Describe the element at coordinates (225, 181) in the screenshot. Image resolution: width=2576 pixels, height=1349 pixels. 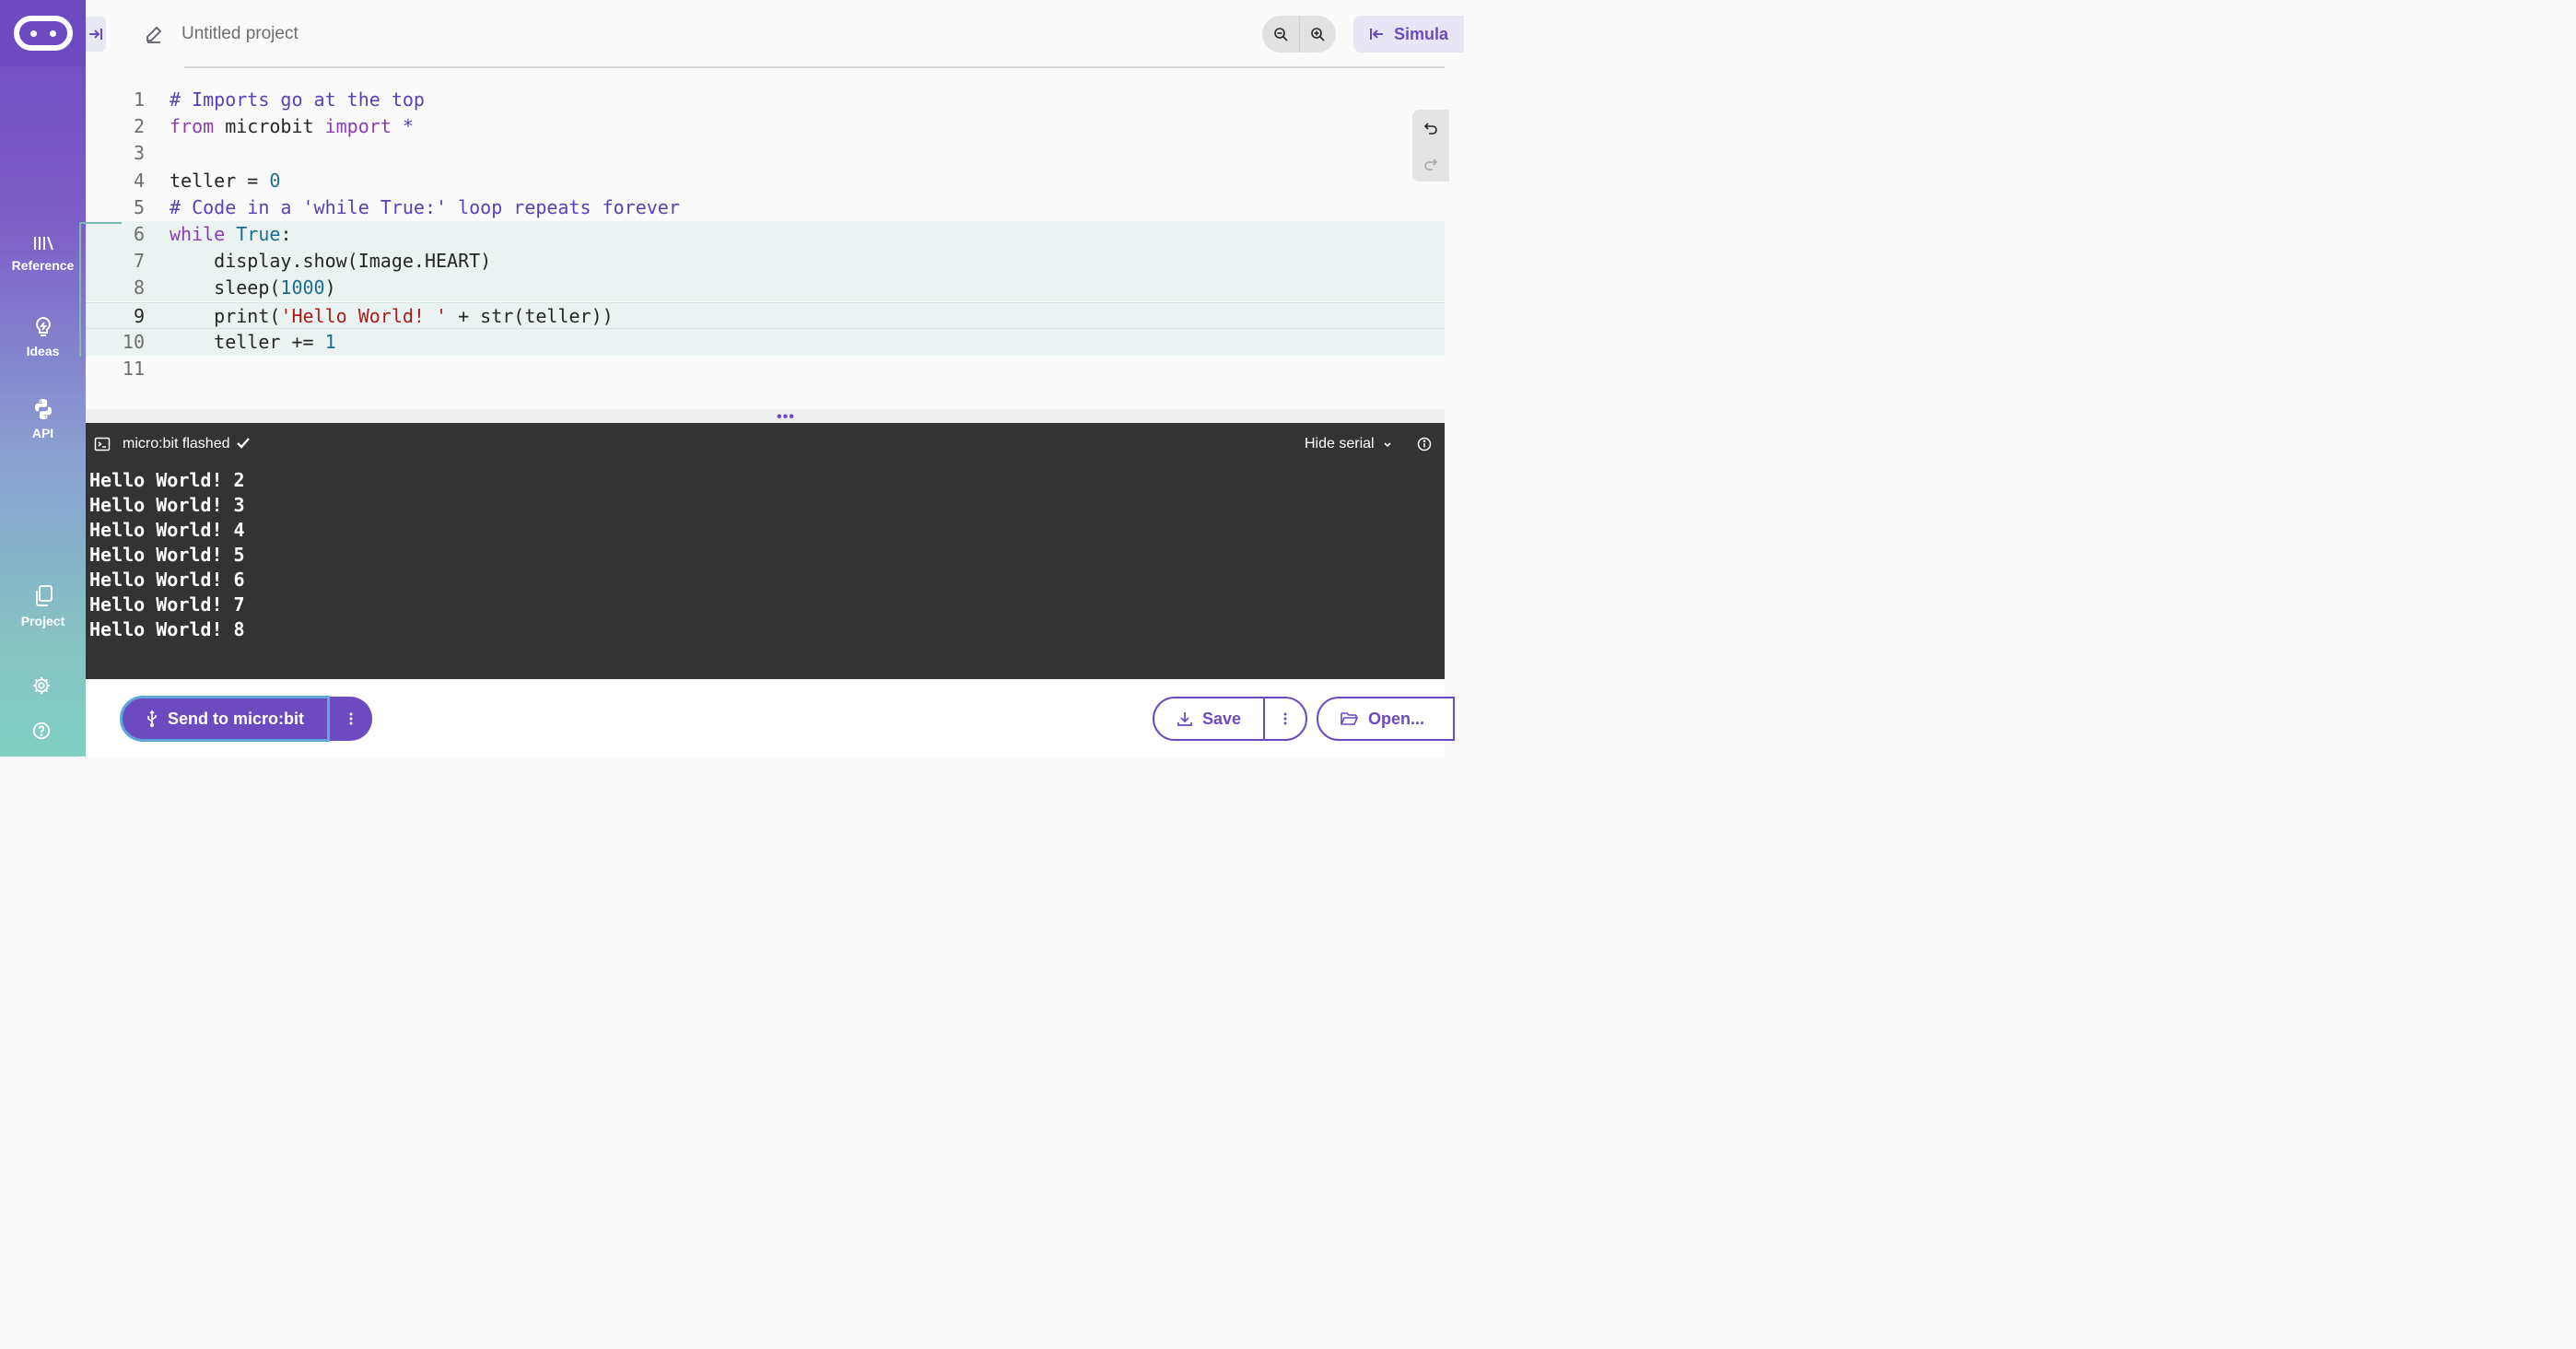
I see `code-text: teller = 0` at that location.